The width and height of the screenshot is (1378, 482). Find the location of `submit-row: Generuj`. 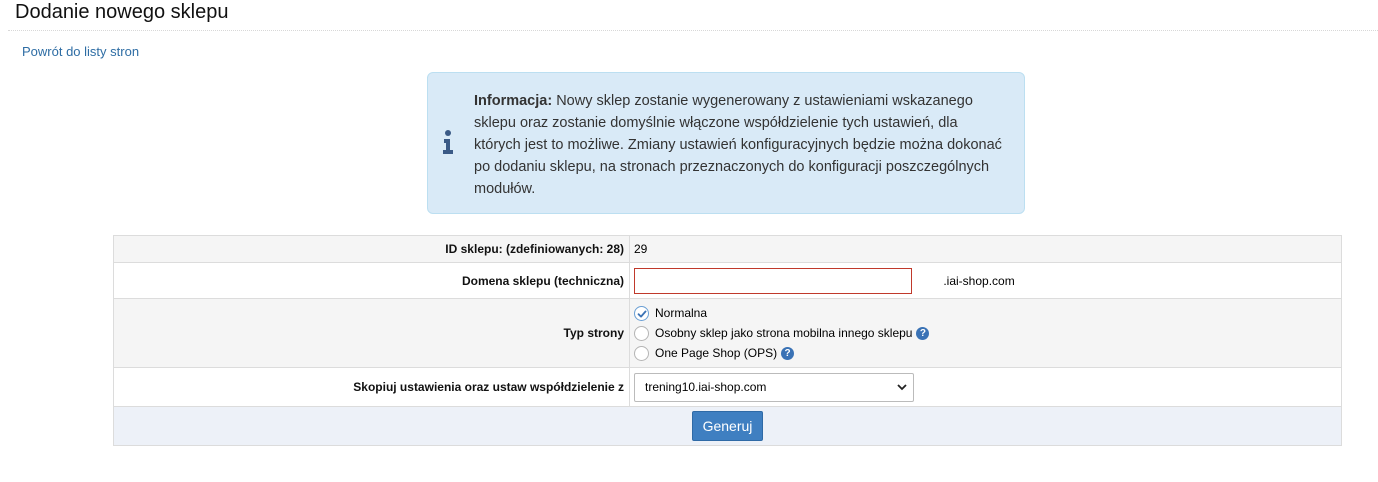

submit-row: Generuj is located at coordinates (727, 426).